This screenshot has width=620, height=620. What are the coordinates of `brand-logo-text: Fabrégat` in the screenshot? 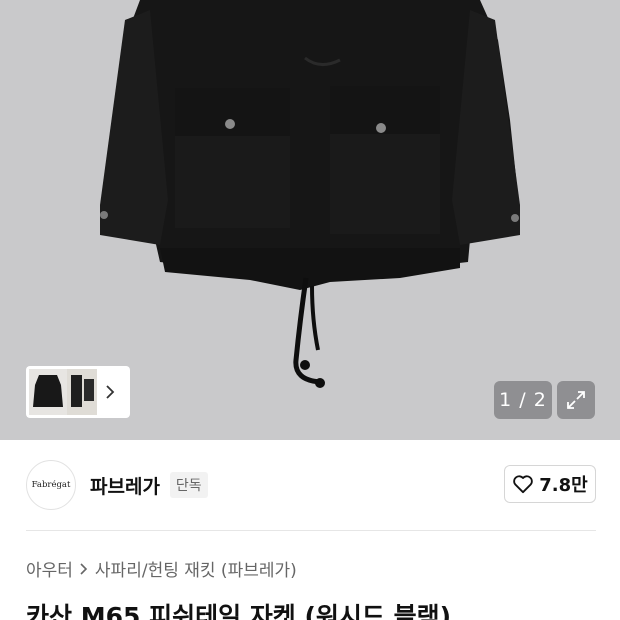 It's located at (51, 485).